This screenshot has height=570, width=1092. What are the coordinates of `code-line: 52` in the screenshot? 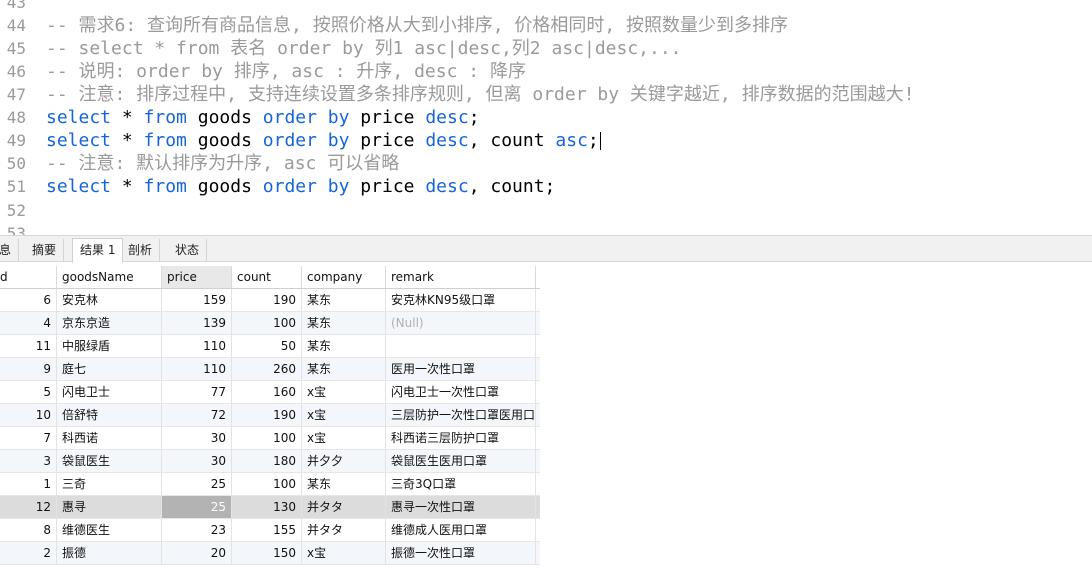 It's located at (546, 210).